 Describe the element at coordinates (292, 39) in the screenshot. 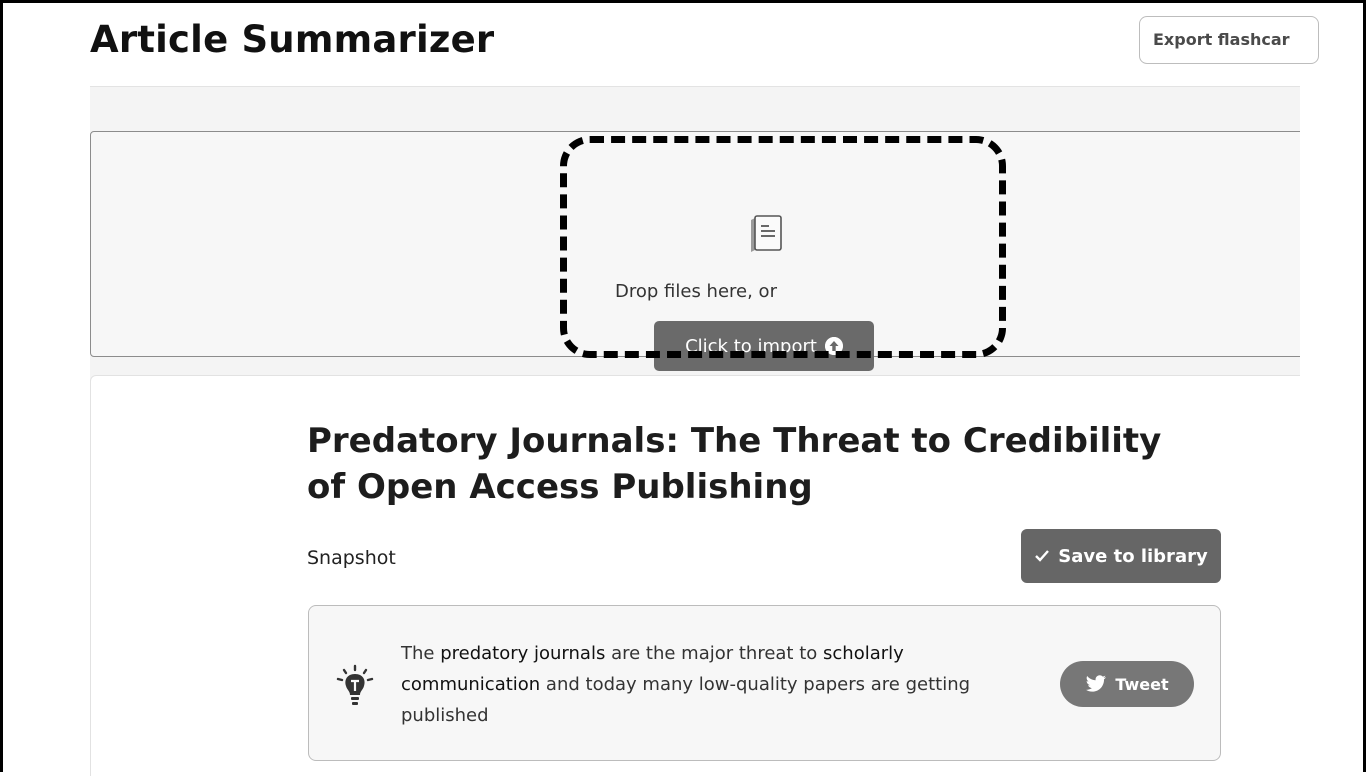

I see `app-title: Article Summarizer` at that location.